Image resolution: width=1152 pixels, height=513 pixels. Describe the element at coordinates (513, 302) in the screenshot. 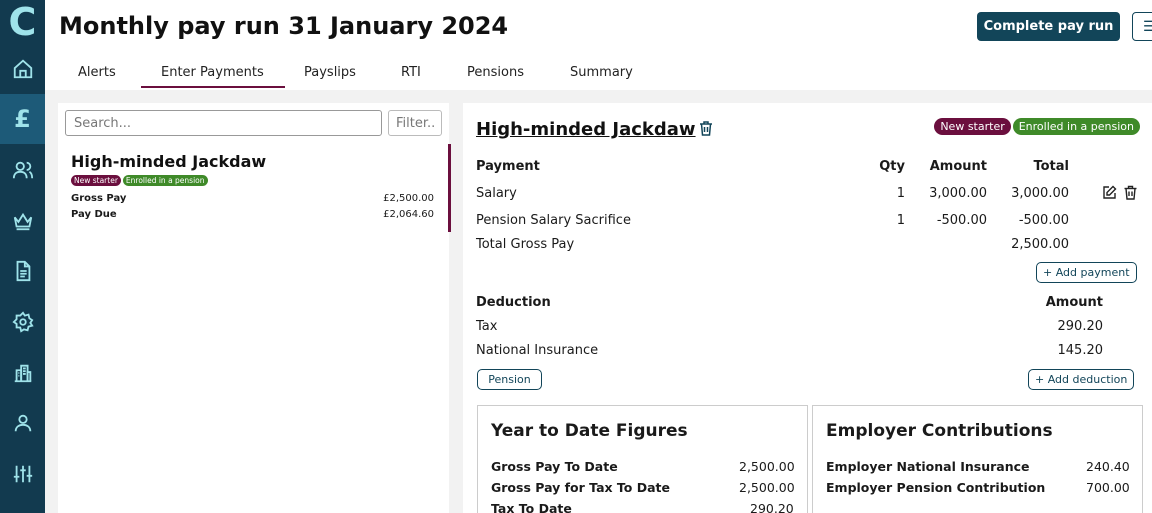

I see `deduction-header: Deduction` at that location.